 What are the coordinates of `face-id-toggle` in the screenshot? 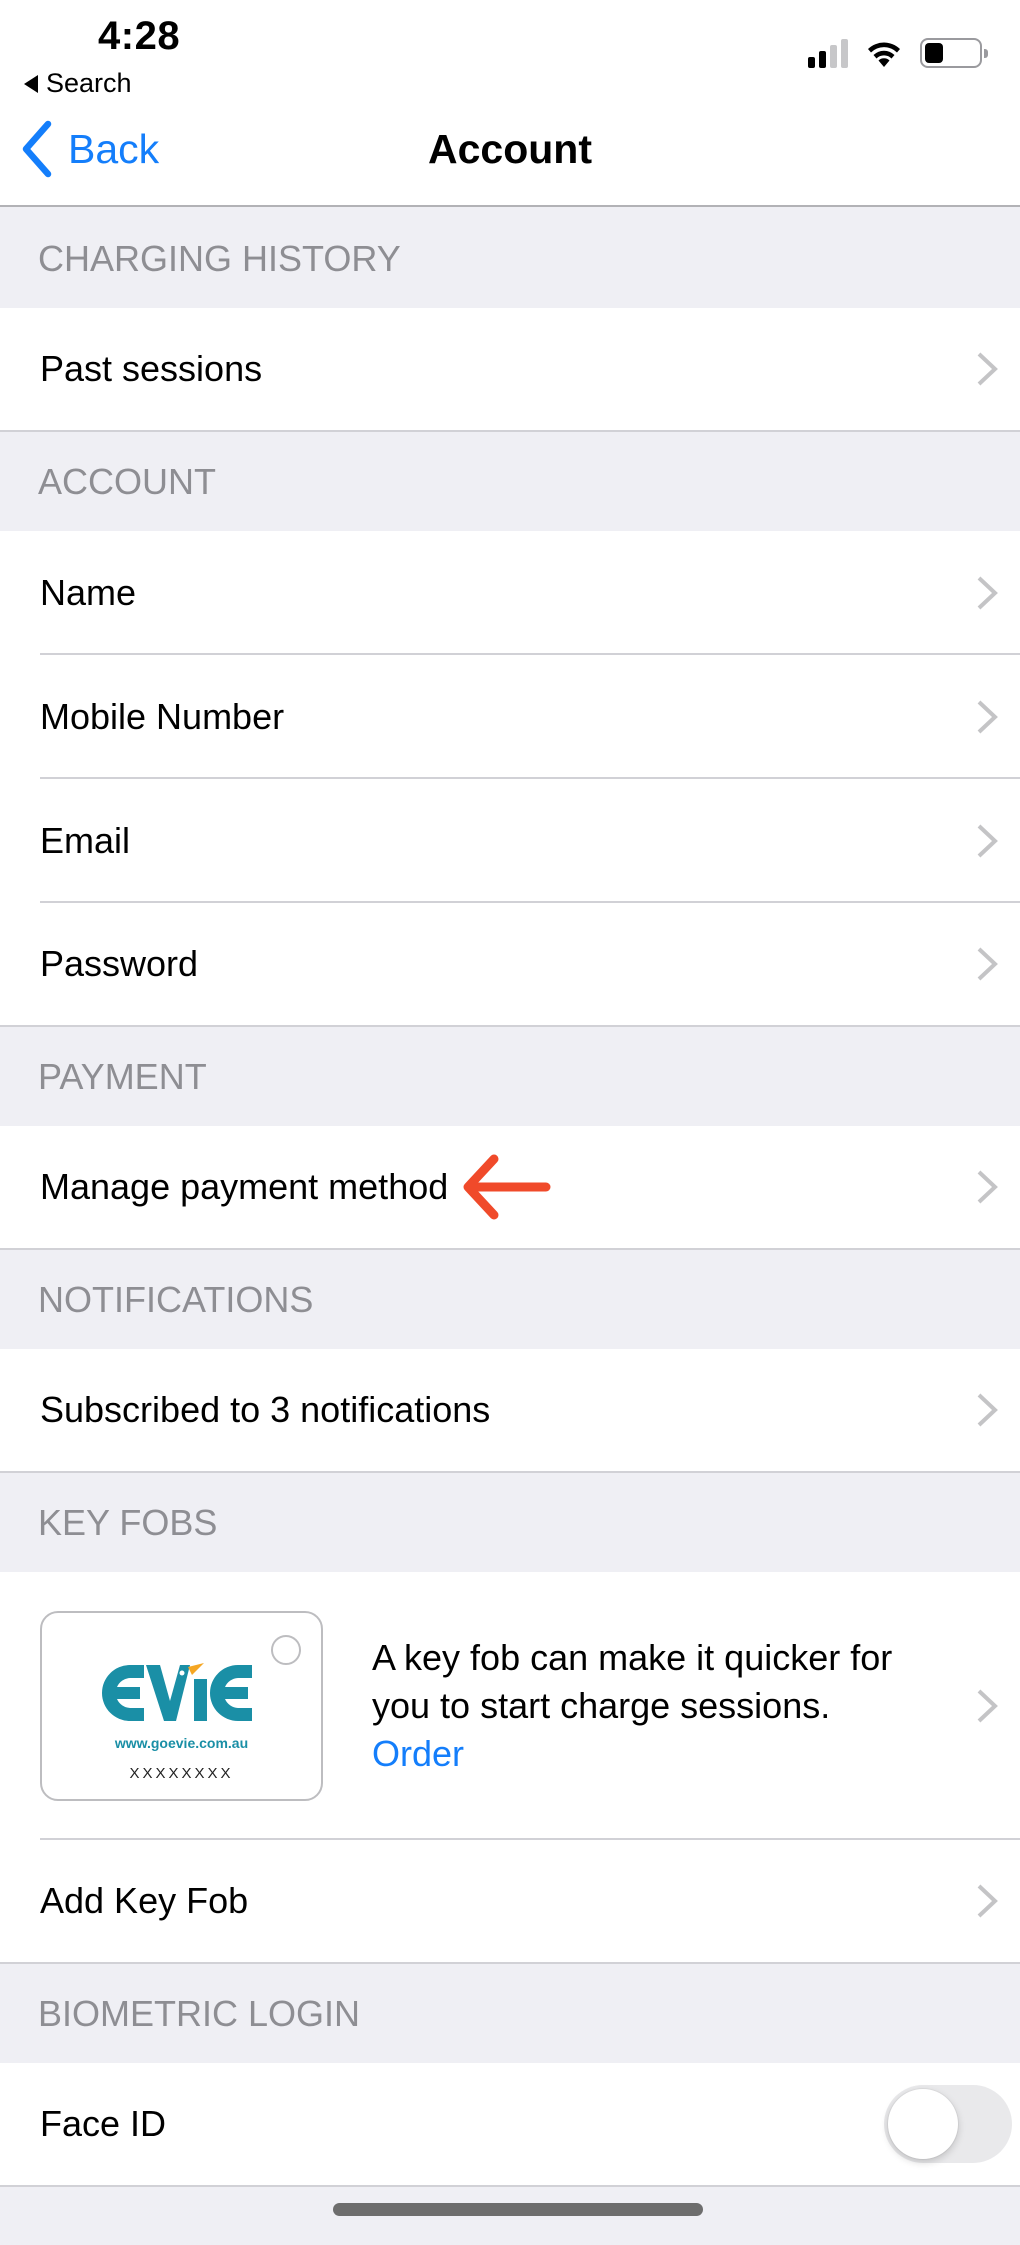 It's located at (948, 2124).